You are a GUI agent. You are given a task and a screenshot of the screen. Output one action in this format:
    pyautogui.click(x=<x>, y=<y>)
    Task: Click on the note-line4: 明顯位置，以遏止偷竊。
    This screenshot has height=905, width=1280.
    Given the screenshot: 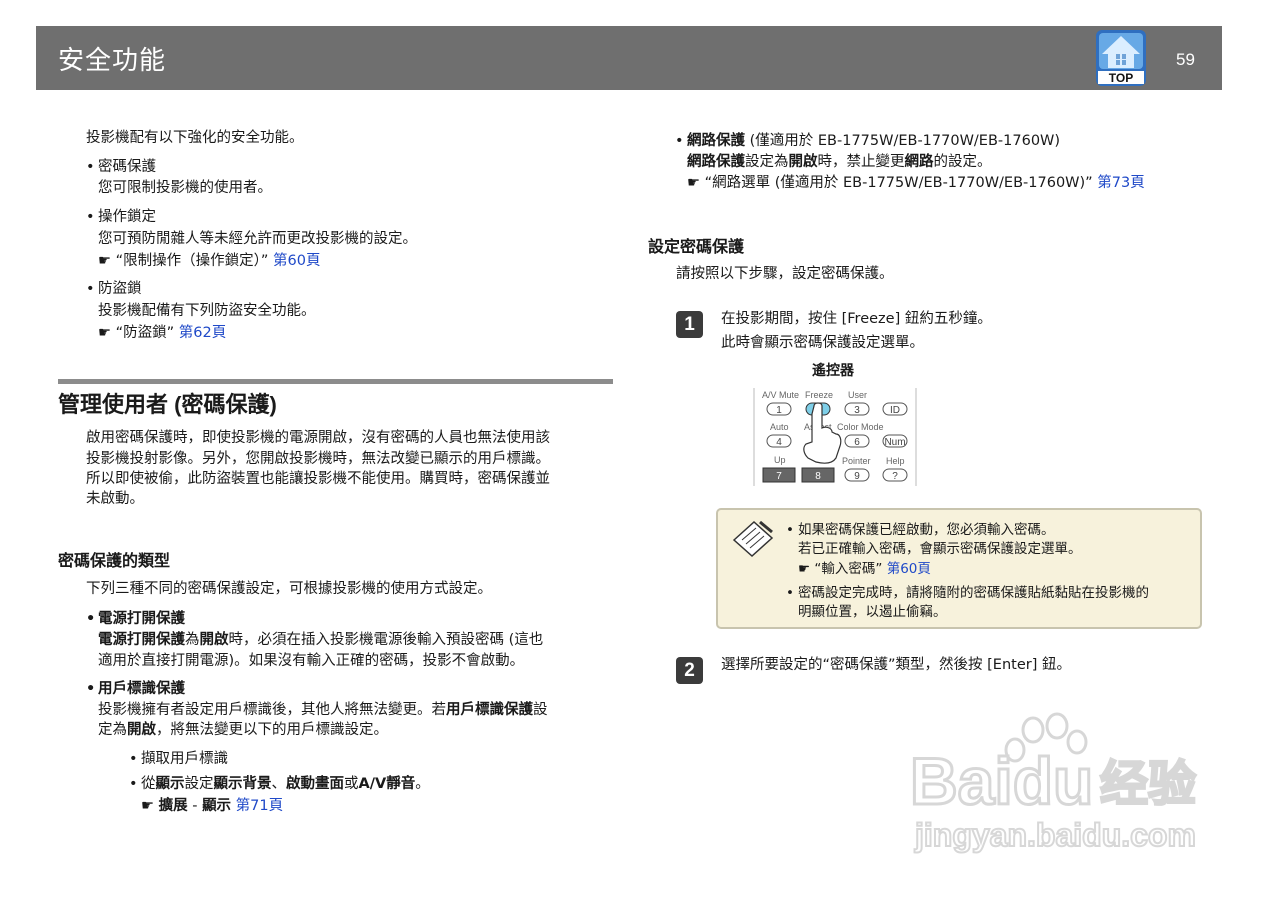 What is the action you would take?
    pyautogui.click(x=872, y=612)
    